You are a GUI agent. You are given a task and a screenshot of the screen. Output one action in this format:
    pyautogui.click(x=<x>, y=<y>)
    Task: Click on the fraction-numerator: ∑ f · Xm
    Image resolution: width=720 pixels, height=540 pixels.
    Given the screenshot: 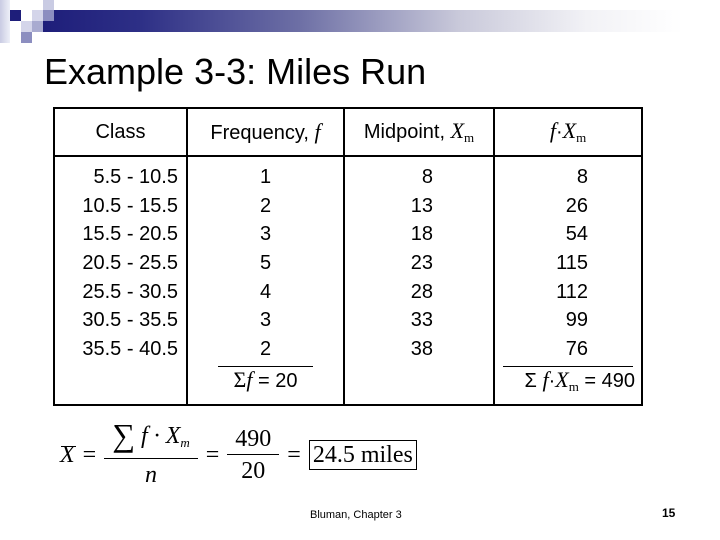 What is the action you would take?
    pyautogui.click(x=151, y=437)
    